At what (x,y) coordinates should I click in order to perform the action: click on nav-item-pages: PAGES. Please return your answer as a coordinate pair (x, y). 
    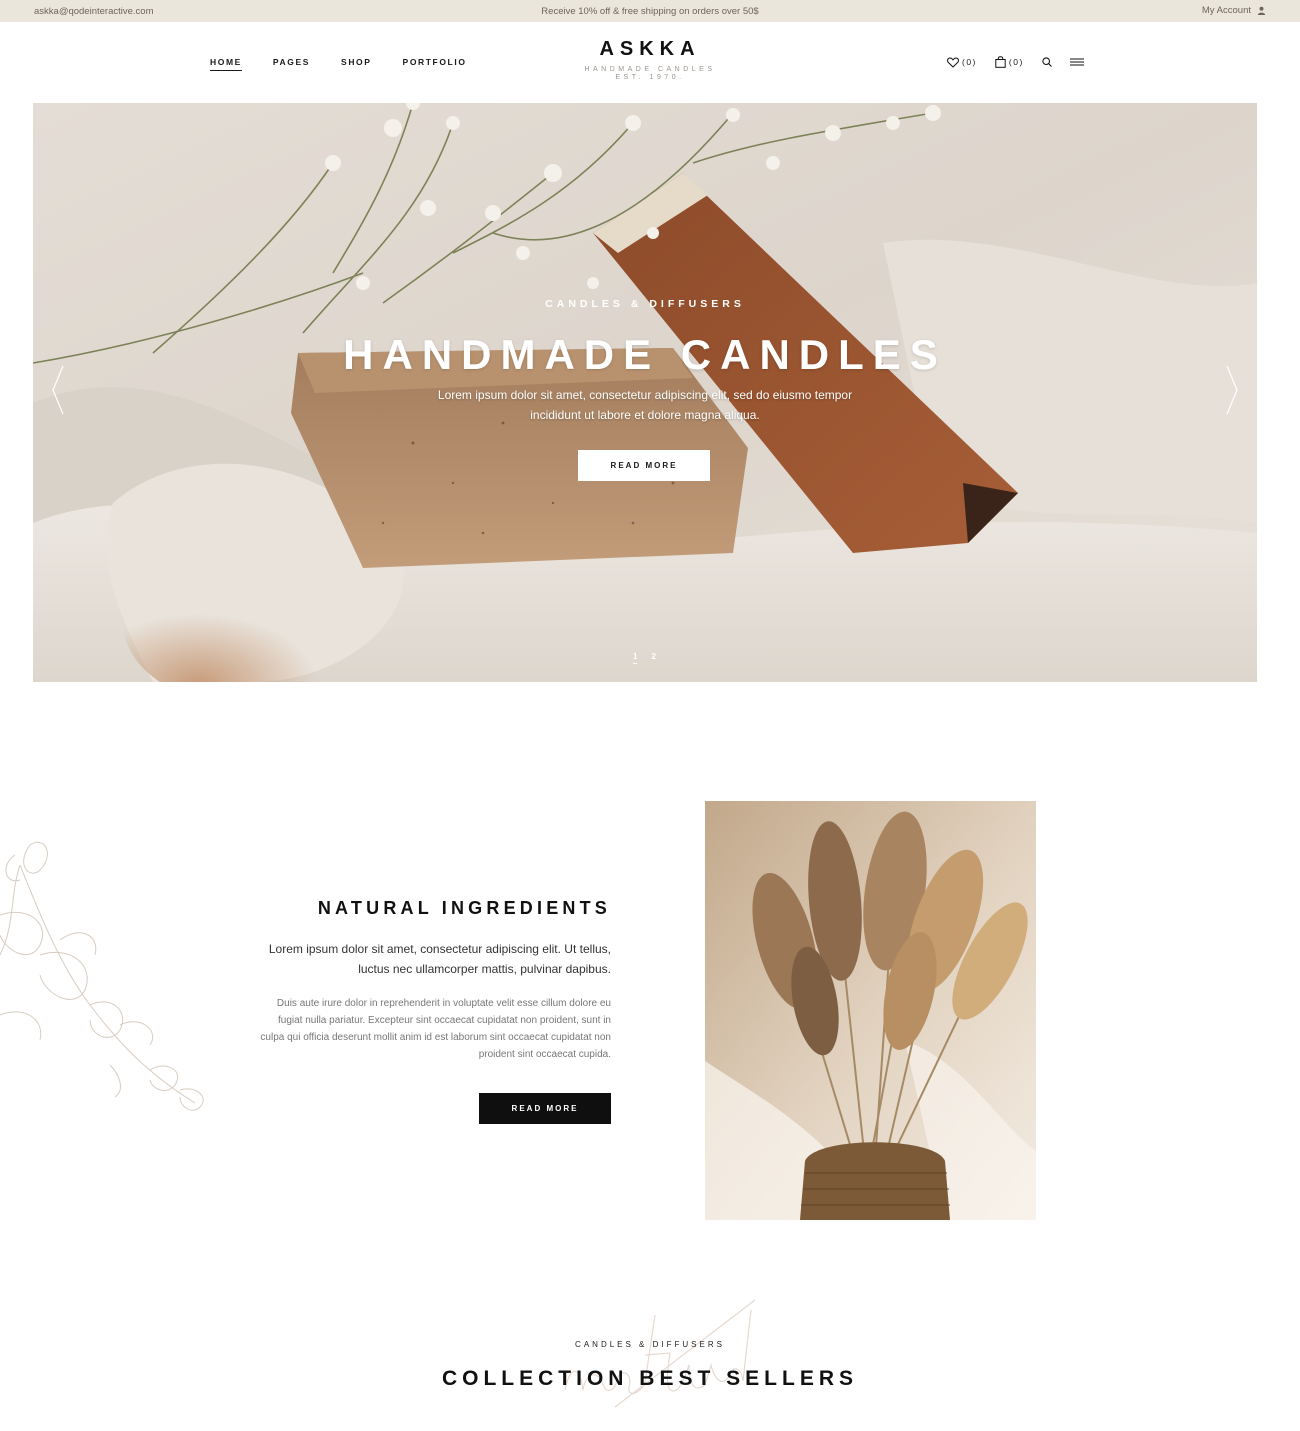
    Looking at the image, I should click on (291, 64).